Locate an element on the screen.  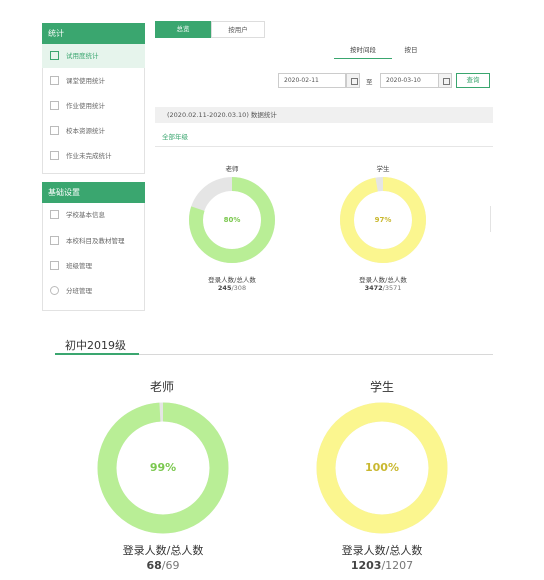
edit-icon is located at coordinates (54, 55).